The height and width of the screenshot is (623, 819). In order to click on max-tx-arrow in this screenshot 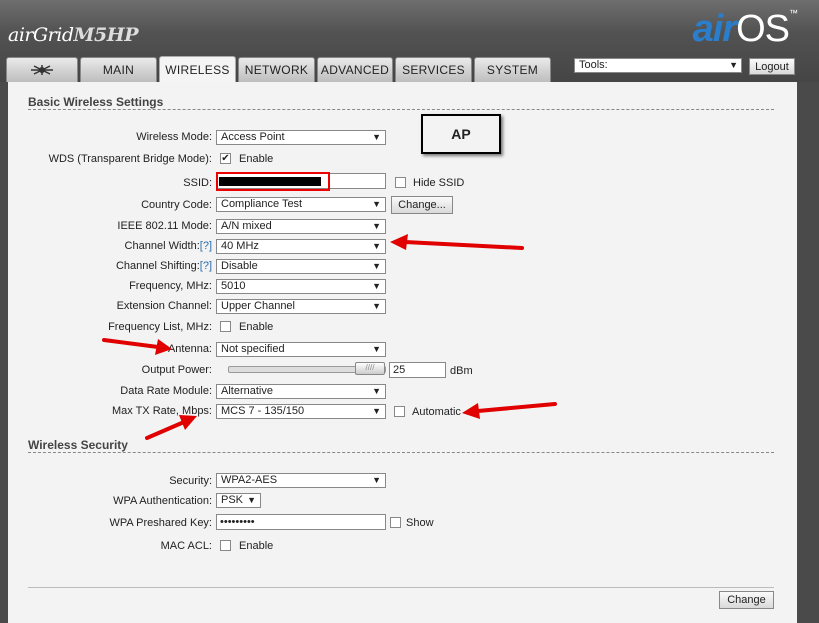, I will do `click(165, 430)`.